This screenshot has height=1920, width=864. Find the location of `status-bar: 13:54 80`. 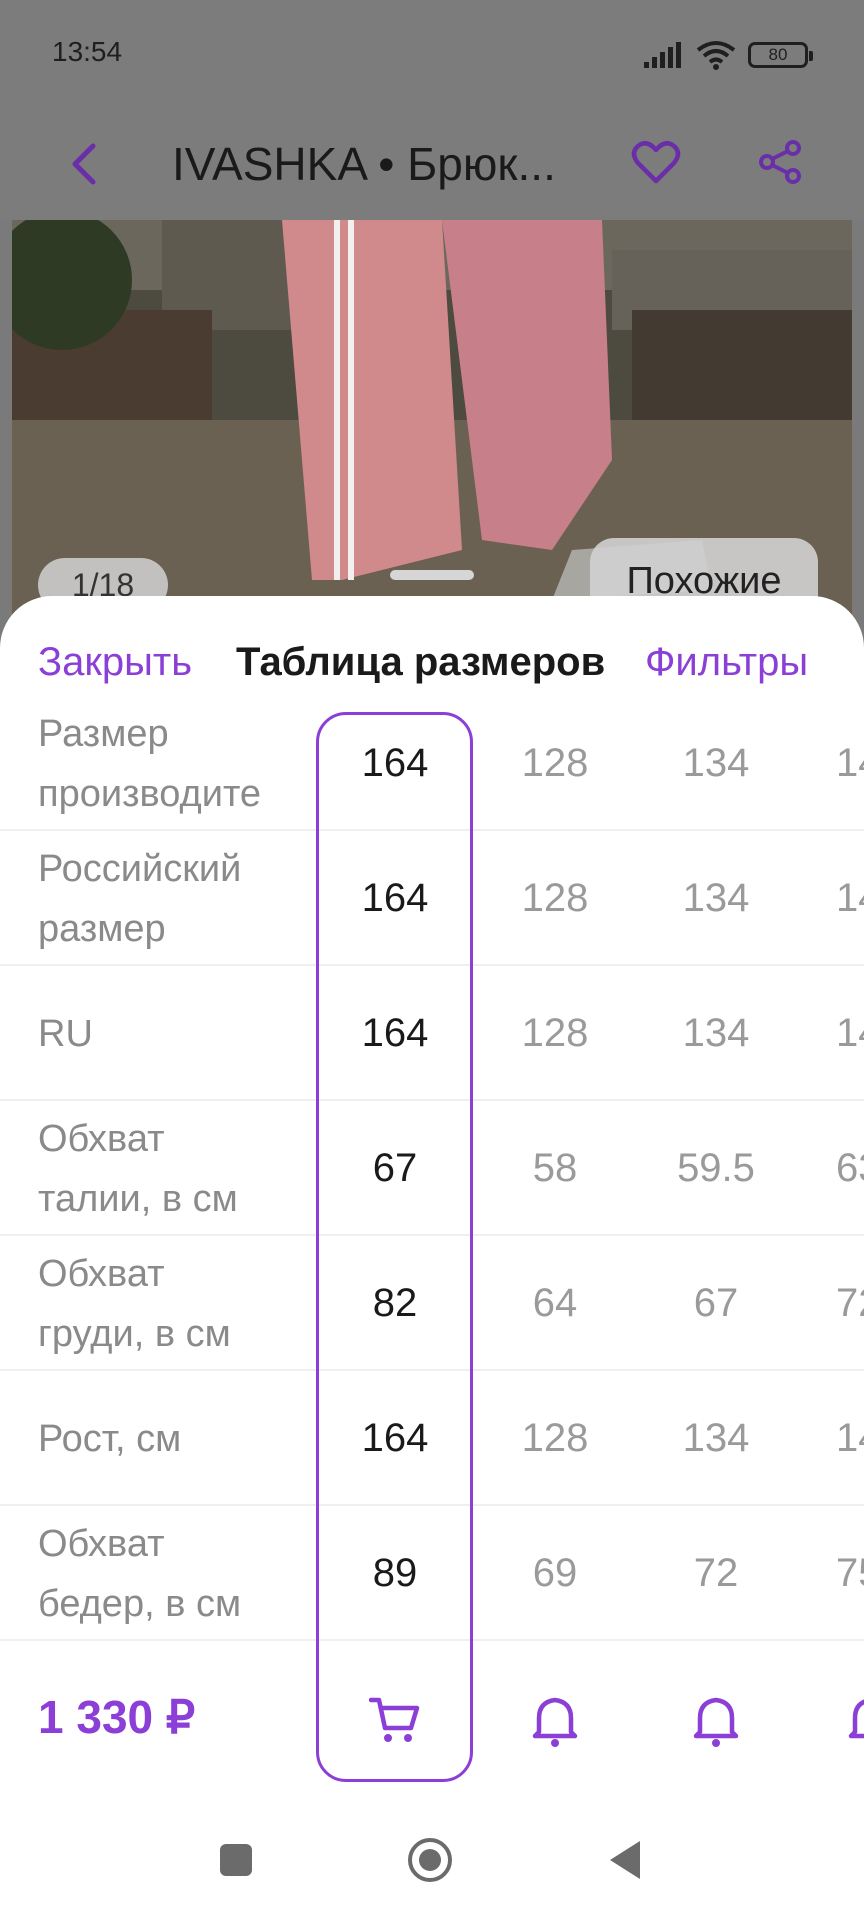

status-bar: 13:54 80 is located at coordinates (432, 55).